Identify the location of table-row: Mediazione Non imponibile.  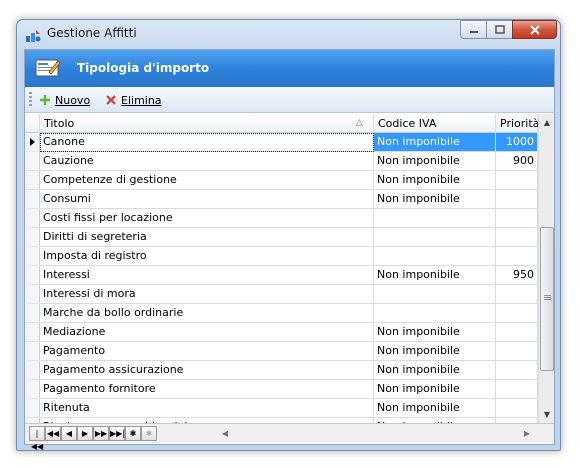
(281, 332).